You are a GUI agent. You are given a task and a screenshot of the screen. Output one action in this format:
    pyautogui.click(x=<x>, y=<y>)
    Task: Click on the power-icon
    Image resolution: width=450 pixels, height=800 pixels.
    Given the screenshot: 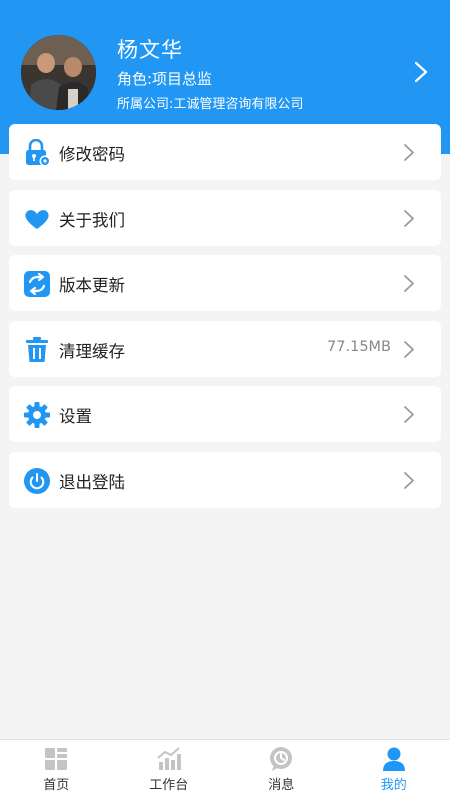 What is the action you would take?
    pyautogui.click(x=37, y=480)
    